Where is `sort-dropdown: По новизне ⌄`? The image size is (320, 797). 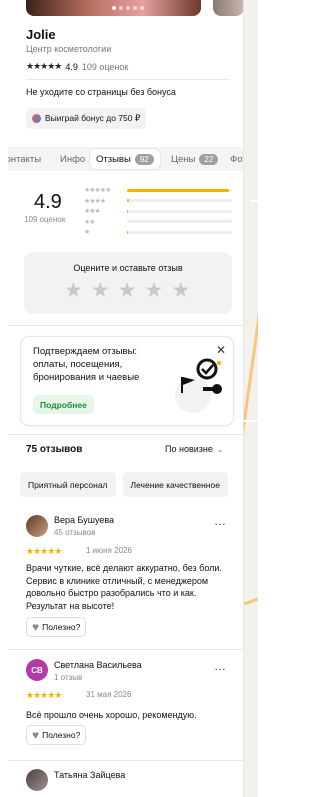 sort-dropdown: По новизне ⌄ is located at coordinates (194, 449).